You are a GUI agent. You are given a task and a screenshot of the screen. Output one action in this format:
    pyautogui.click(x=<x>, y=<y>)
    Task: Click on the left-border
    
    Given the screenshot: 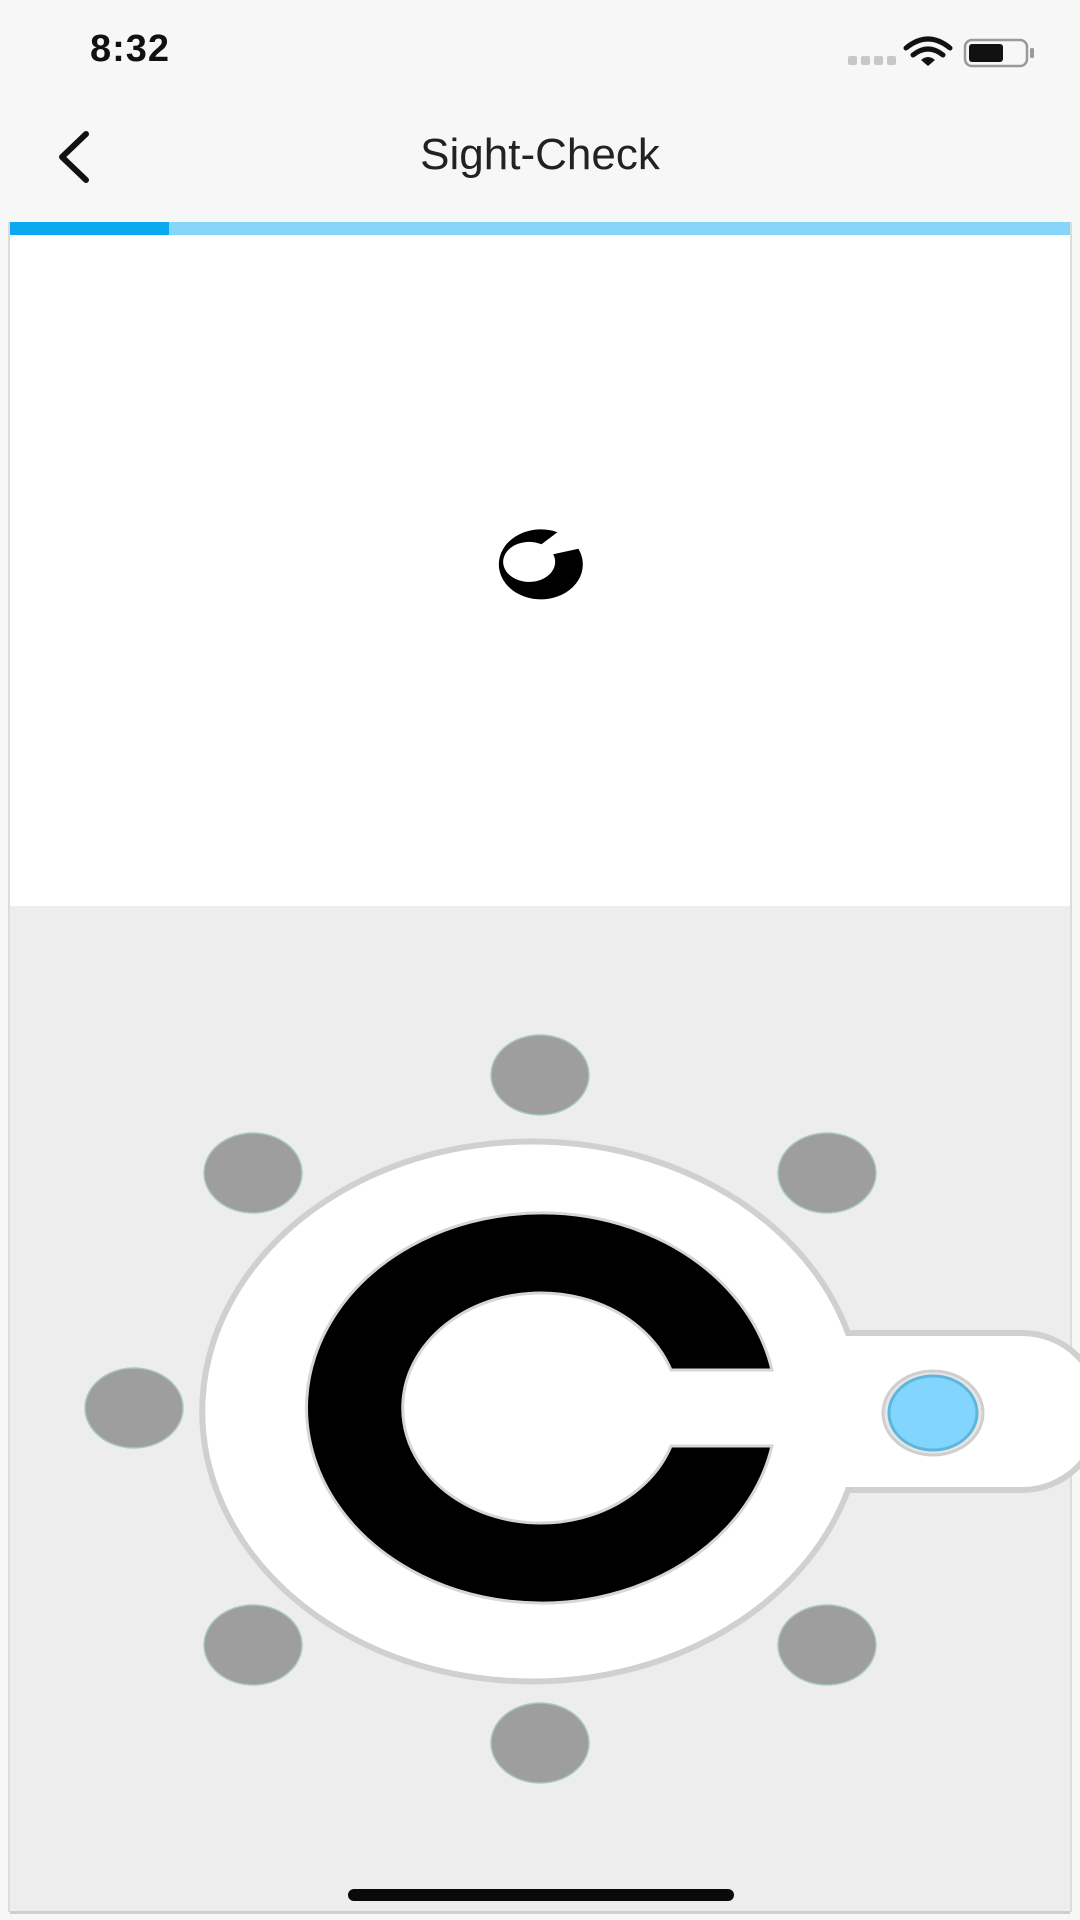 What is the action you would take?
    pyautogui.click(x=9, y=1067)
    